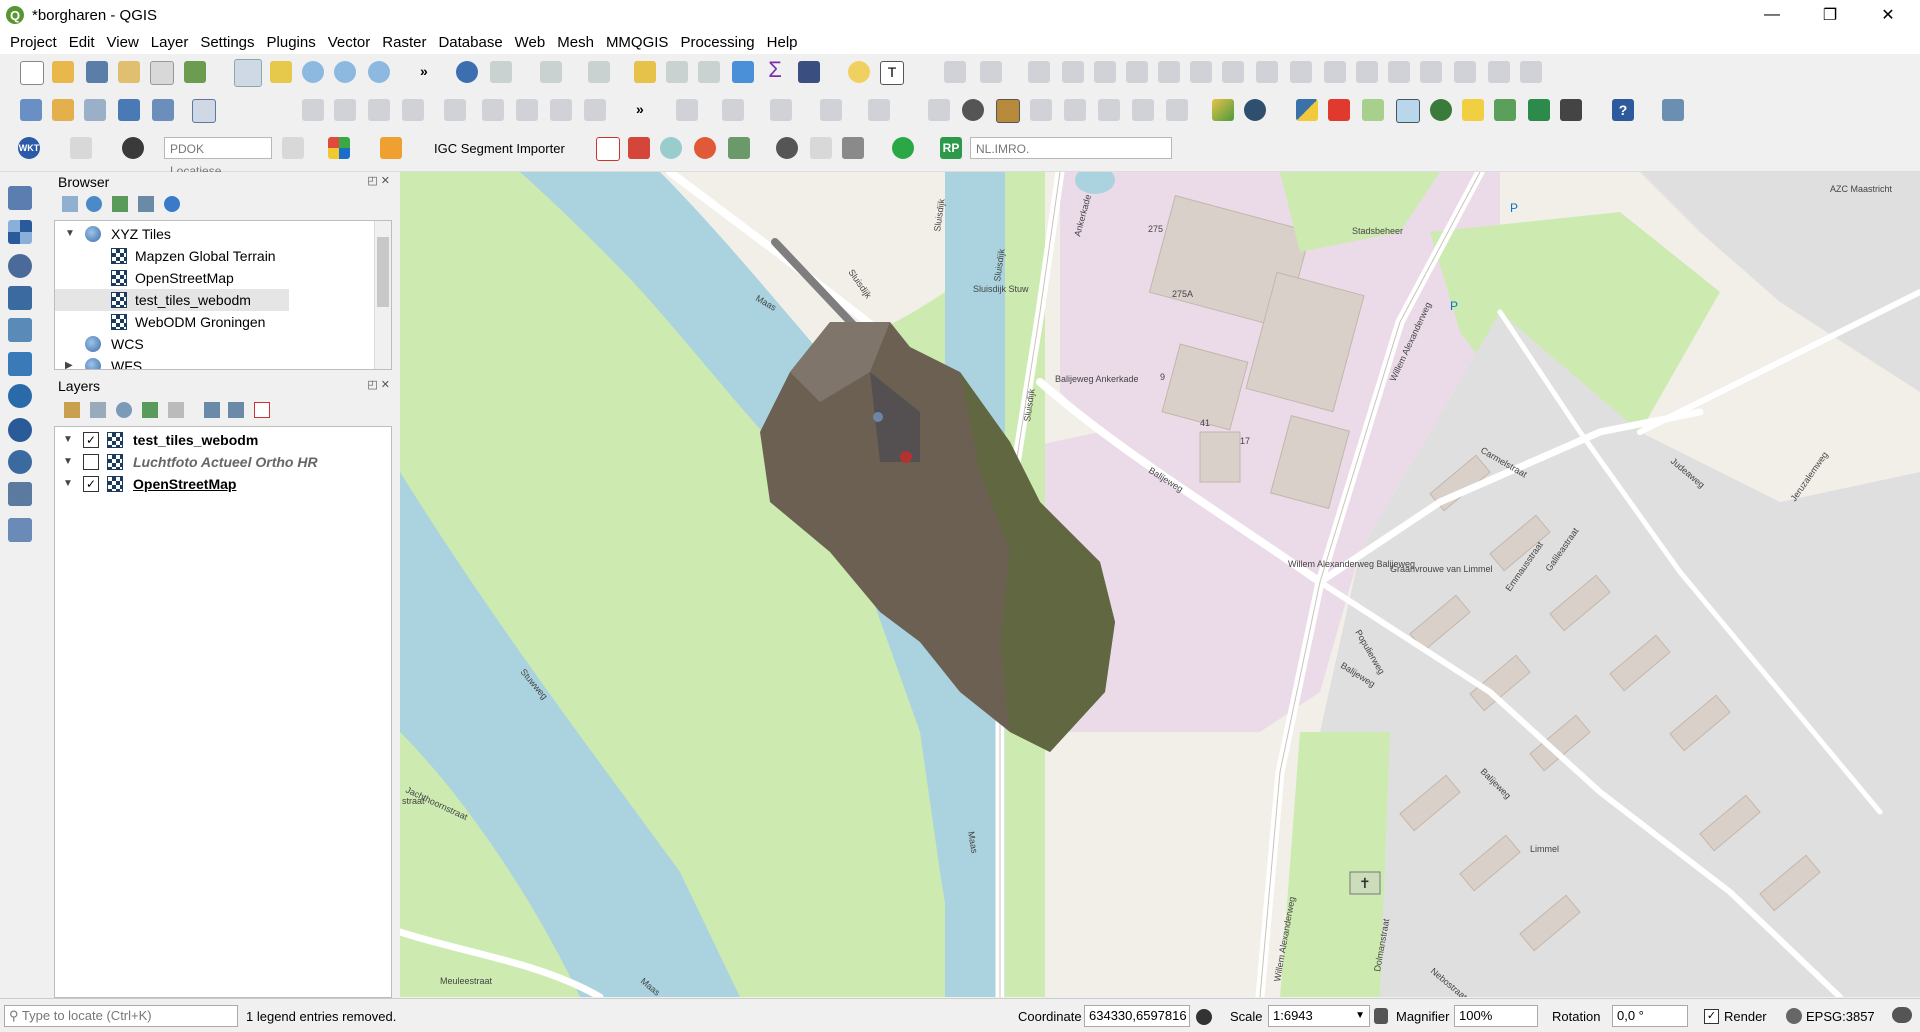  I want to click on shape-tool-e-icon, so click(879, 110).